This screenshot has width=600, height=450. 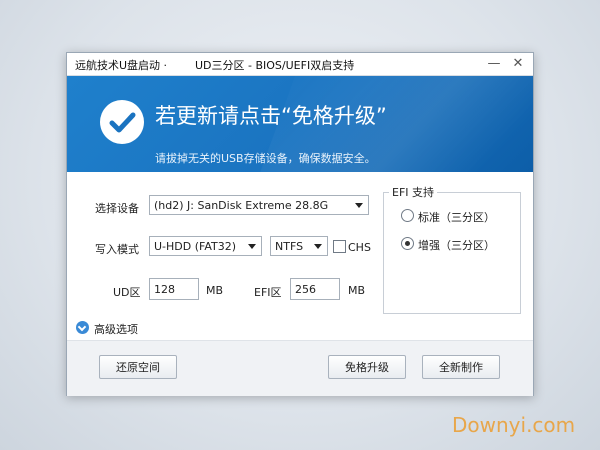 What do you see at coordinates (275, 65) in the screenshot?
I see `window-title-subtitle: UD三分区 - BIOS/UEFI双启支持` at bounding box center [275, 65].